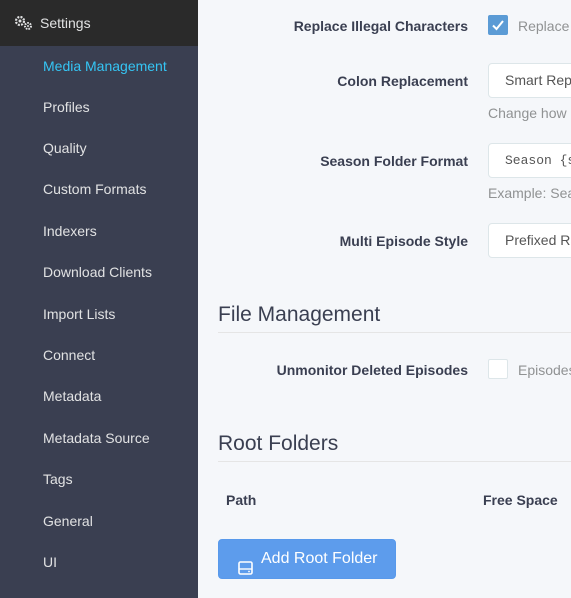 The width and height of the screenshot is (571, 598). I want to click on colon-replacement-label: Colon Replacement, so click(402, 81).